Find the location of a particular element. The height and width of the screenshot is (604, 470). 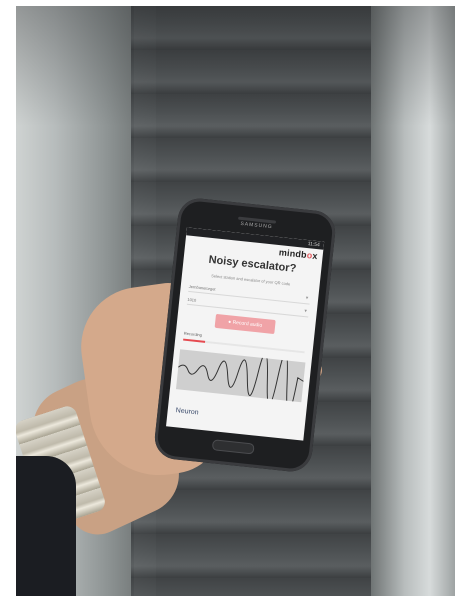

status-time: 11:54 is located at coordinates (314, 245).